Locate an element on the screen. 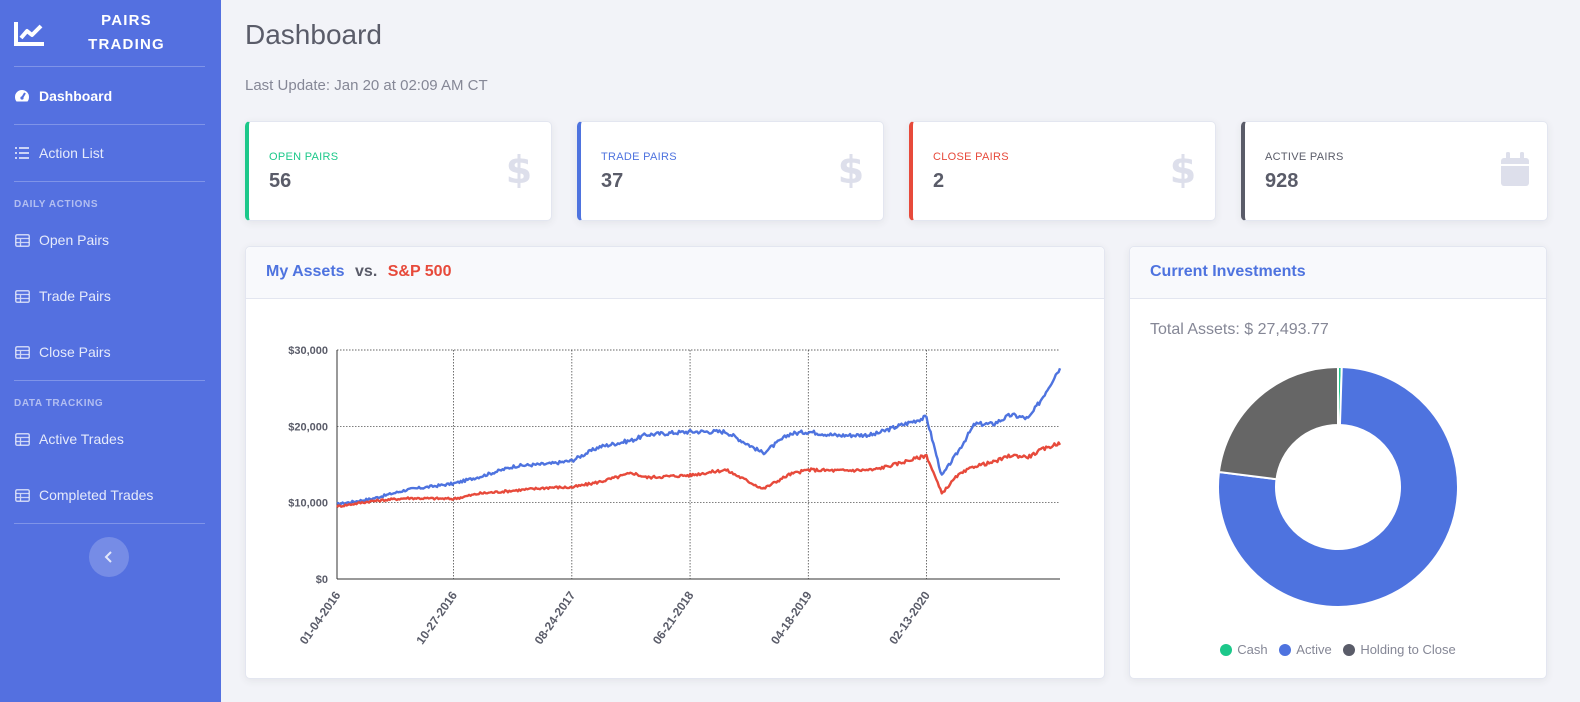 The height and width of the screenshot is (702, 1580). stat-card-open-pairs: OPEN PAIRS 56 $ is located at coordinates (398, 171).